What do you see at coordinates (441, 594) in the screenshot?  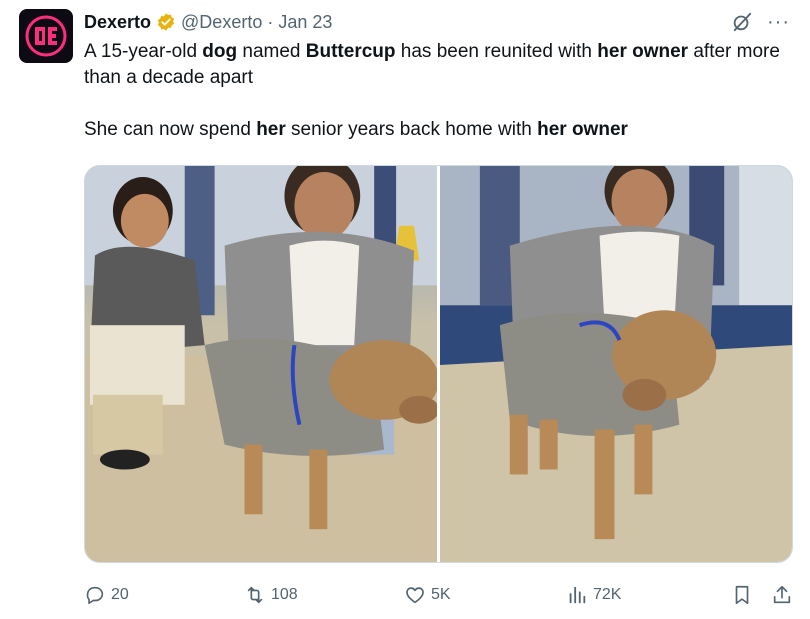 I see `like-count: 5K` at bounding box center [441, 594].